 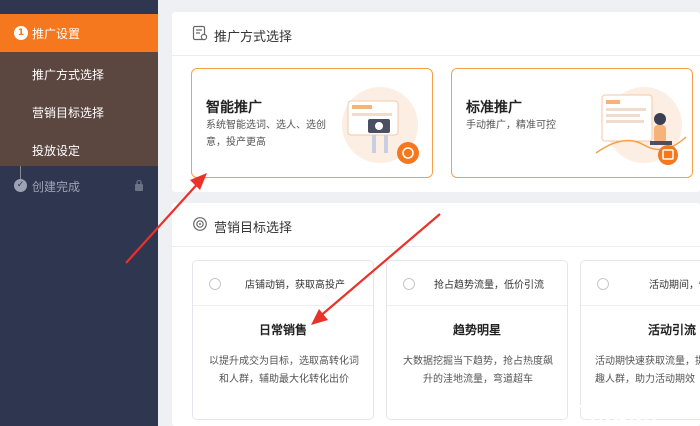 What do you see at coordinates (476, 330) in the screenshot?
I see `goal-title: 趋势明星` at bounding box center [476, 330].